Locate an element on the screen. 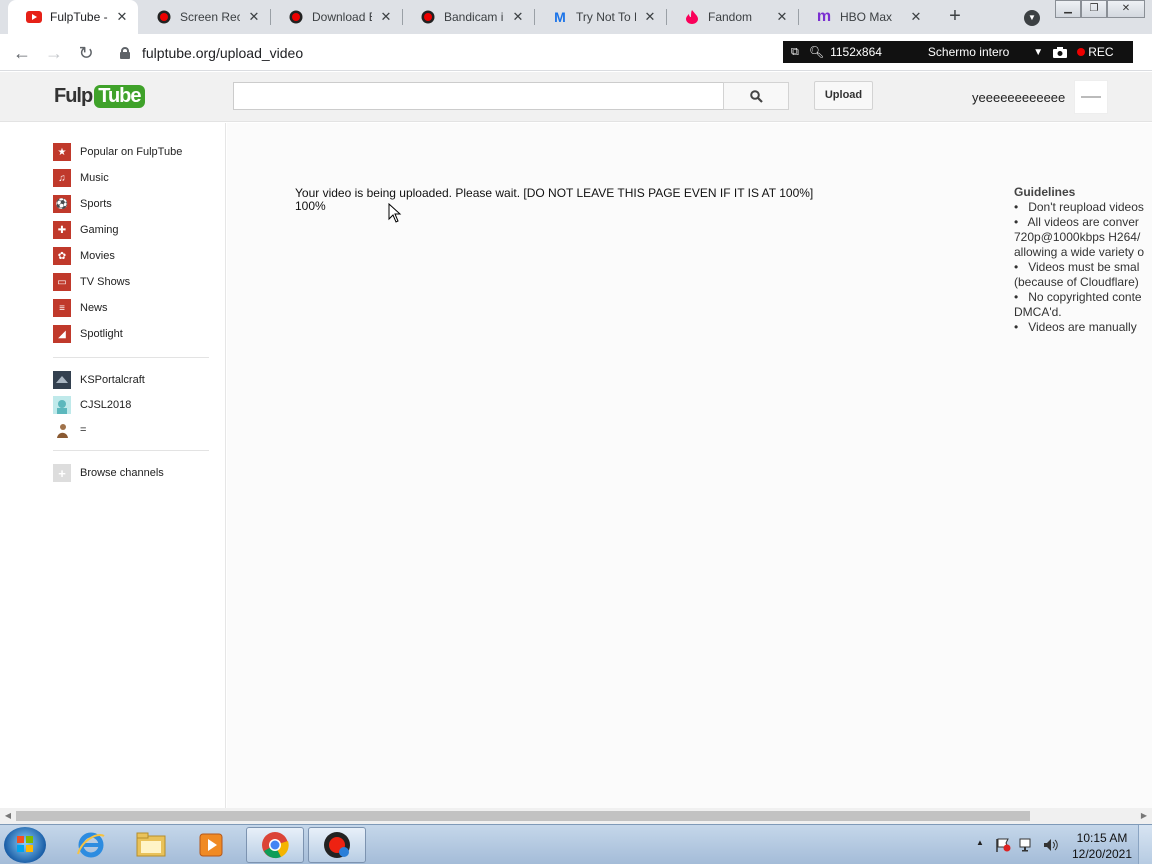  channel-avatar-icon is located at coordinates (62, 380).